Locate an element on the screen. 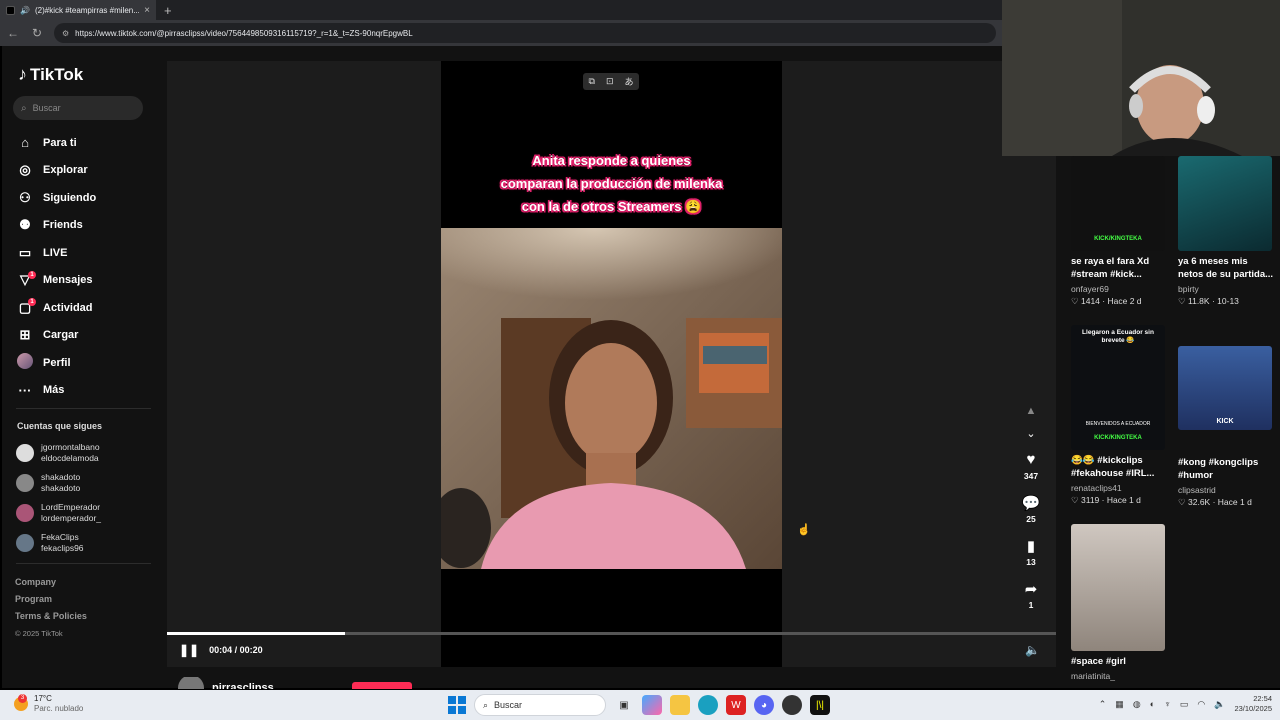 Image resolution: width=1280 pixels, height=720 pixels. sidebar-item-cargar: ⊞ Cargar is located at coordinates (56, 336).